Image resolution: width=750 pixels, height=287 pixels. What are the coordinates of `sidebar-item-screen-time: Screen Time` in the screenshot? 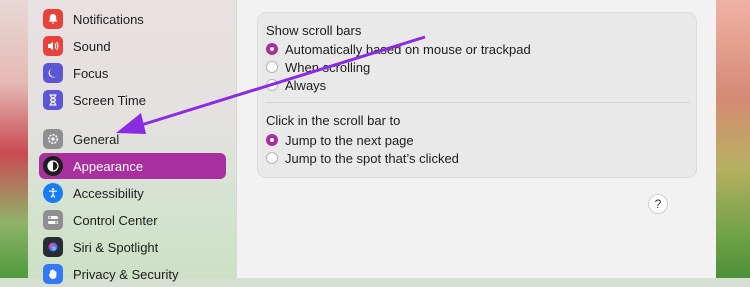 It's located at (132, 100).